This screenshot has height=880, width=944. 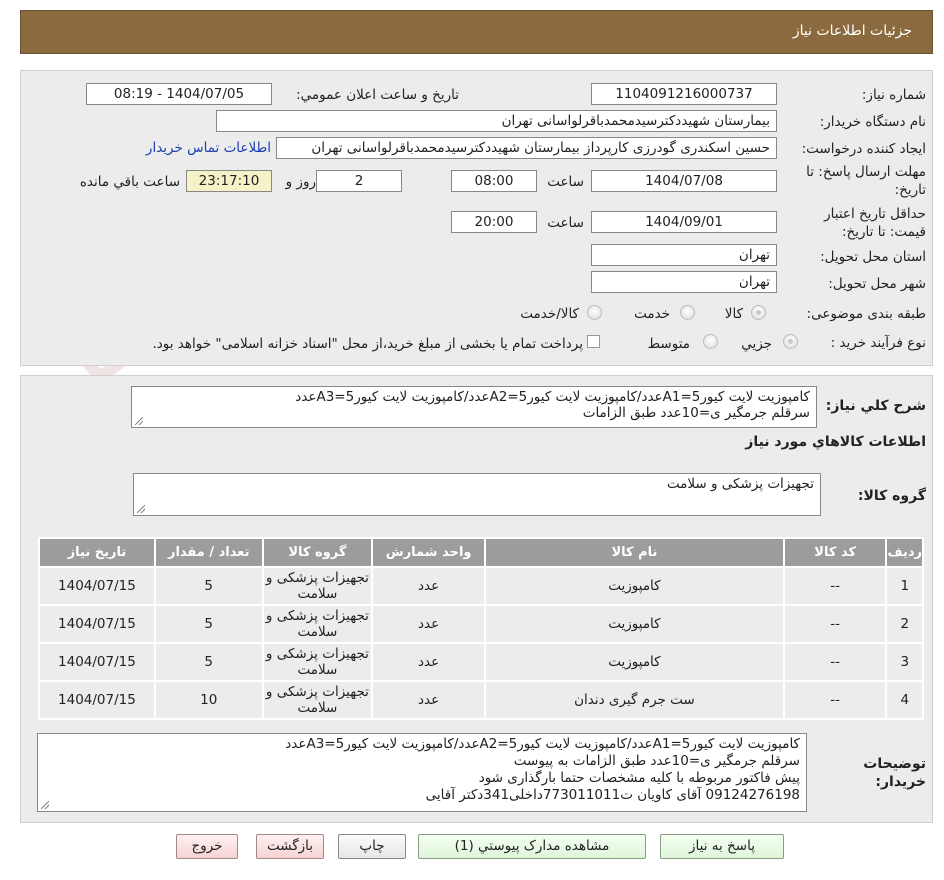 What do you see at coordinates (877, 284) in the screenshot?
I see `city-label: شهر محل تحویل:` at bounding box center [877, 284].